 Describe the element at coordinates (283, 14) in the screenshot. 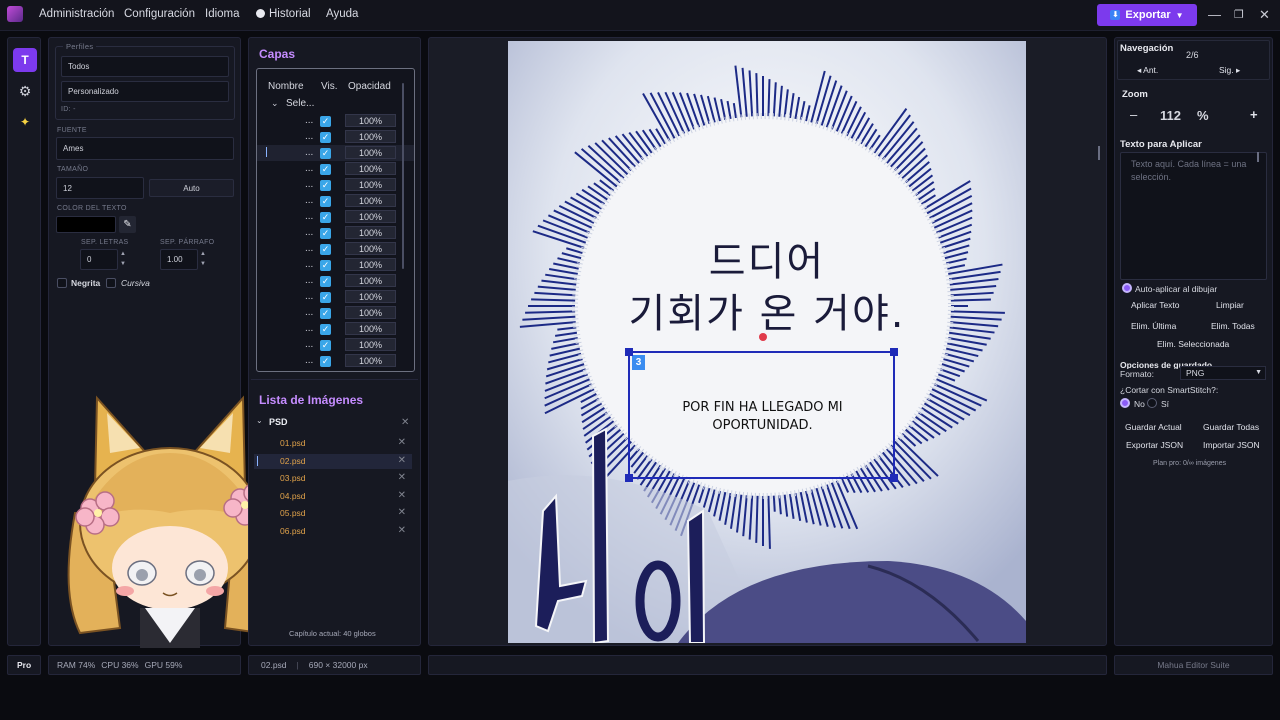

I see `menu-historial: Historial` at that location.